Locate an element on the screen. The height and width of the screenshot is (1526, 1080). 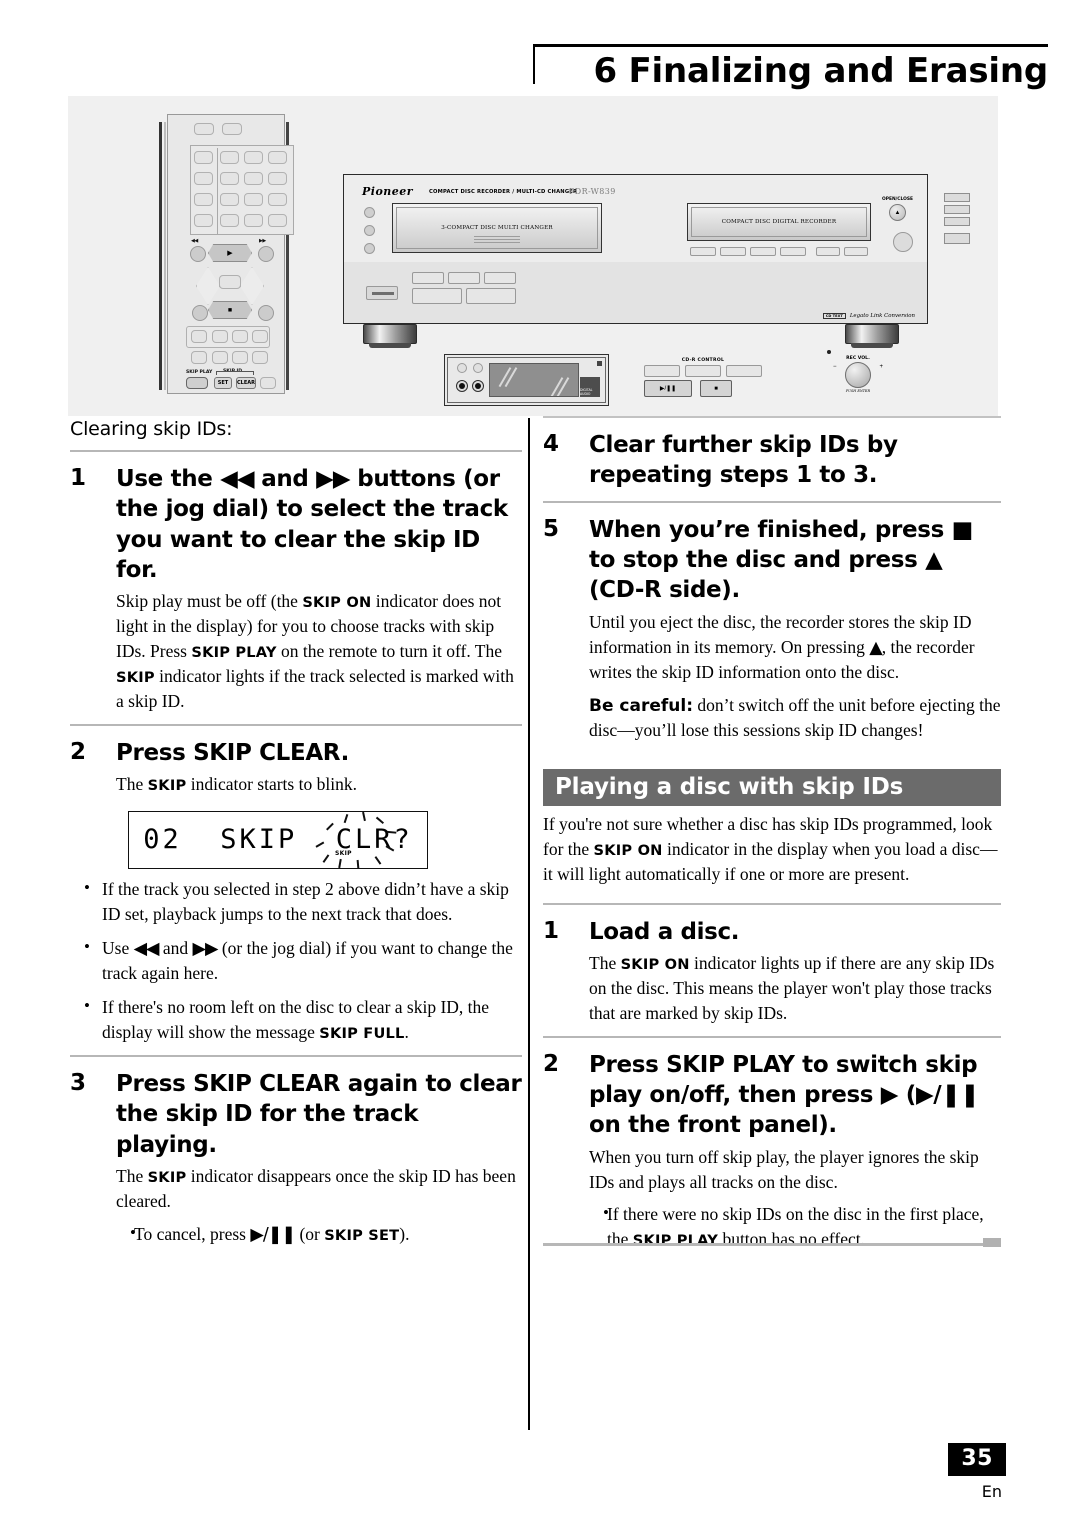
step-5-head-b: to stop the disc and press is located at coordinates (757, 560).